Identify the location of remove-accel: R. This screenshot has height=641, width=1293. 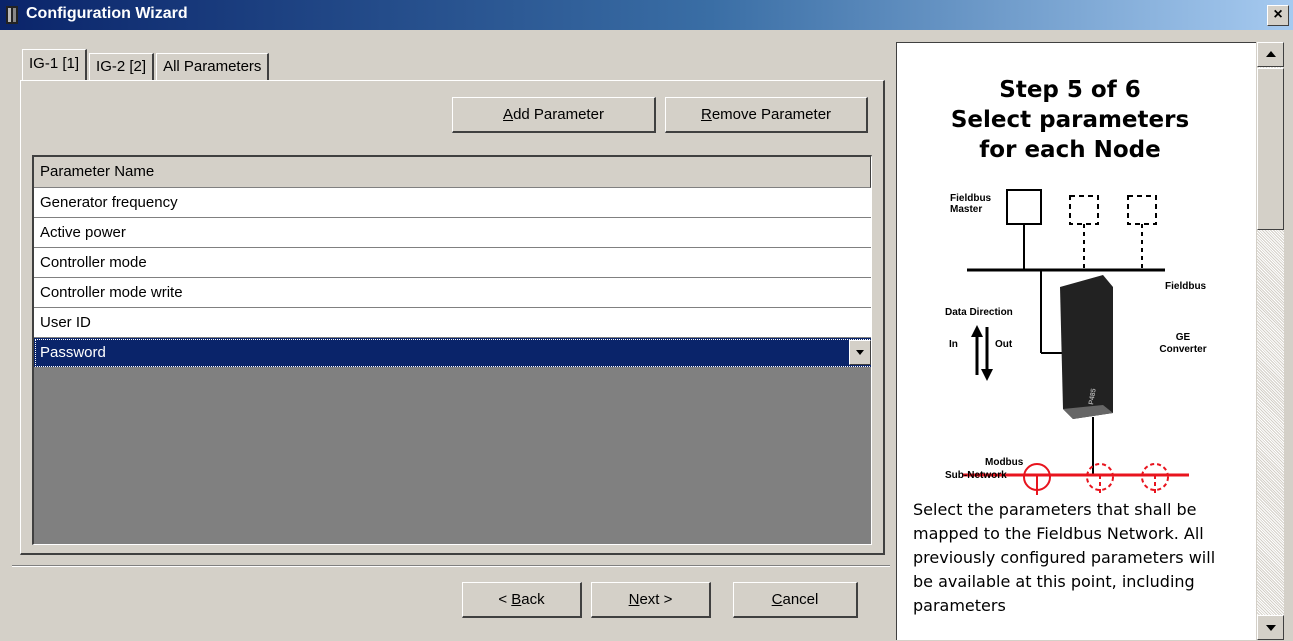
(706, 114).